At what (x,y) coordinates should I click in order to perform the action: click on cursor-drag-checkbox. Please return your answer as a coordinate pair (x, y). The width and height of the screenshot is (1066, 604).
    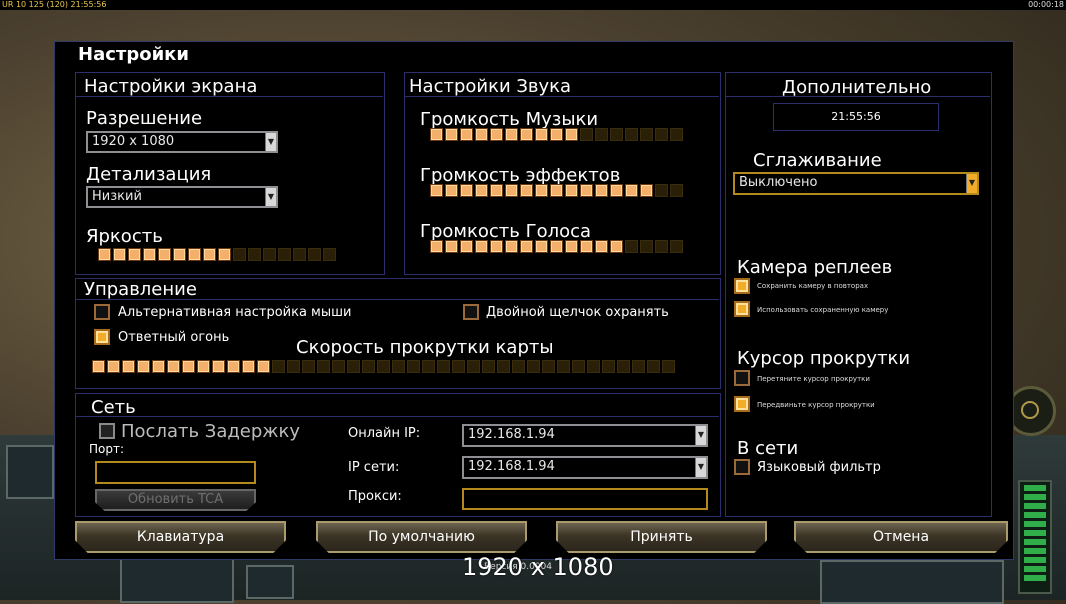
    Looking at the image, I should click on (742, 378).